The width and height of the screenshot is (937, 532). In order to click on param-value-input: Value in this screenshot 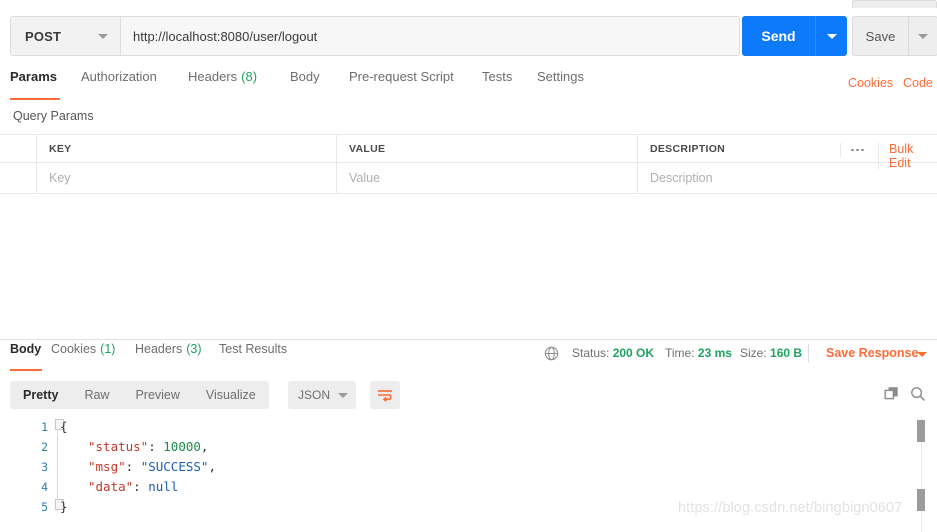, I will do `click(486, 178)`.